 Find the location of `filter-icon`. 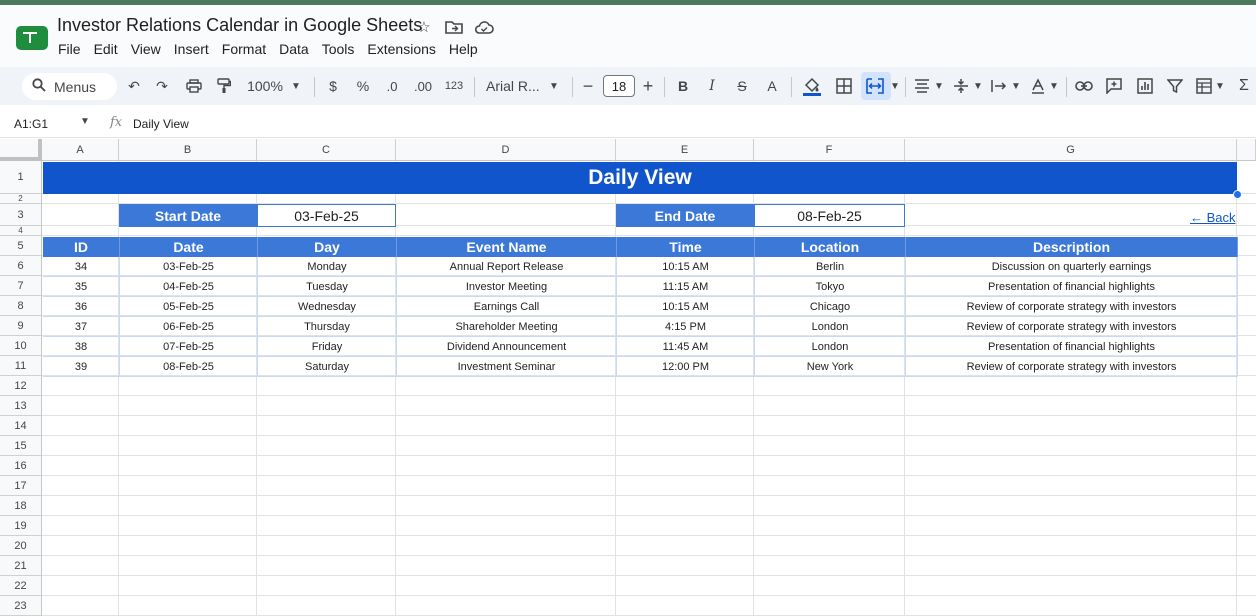

filter-icon is located at coordinates (1175, 86).